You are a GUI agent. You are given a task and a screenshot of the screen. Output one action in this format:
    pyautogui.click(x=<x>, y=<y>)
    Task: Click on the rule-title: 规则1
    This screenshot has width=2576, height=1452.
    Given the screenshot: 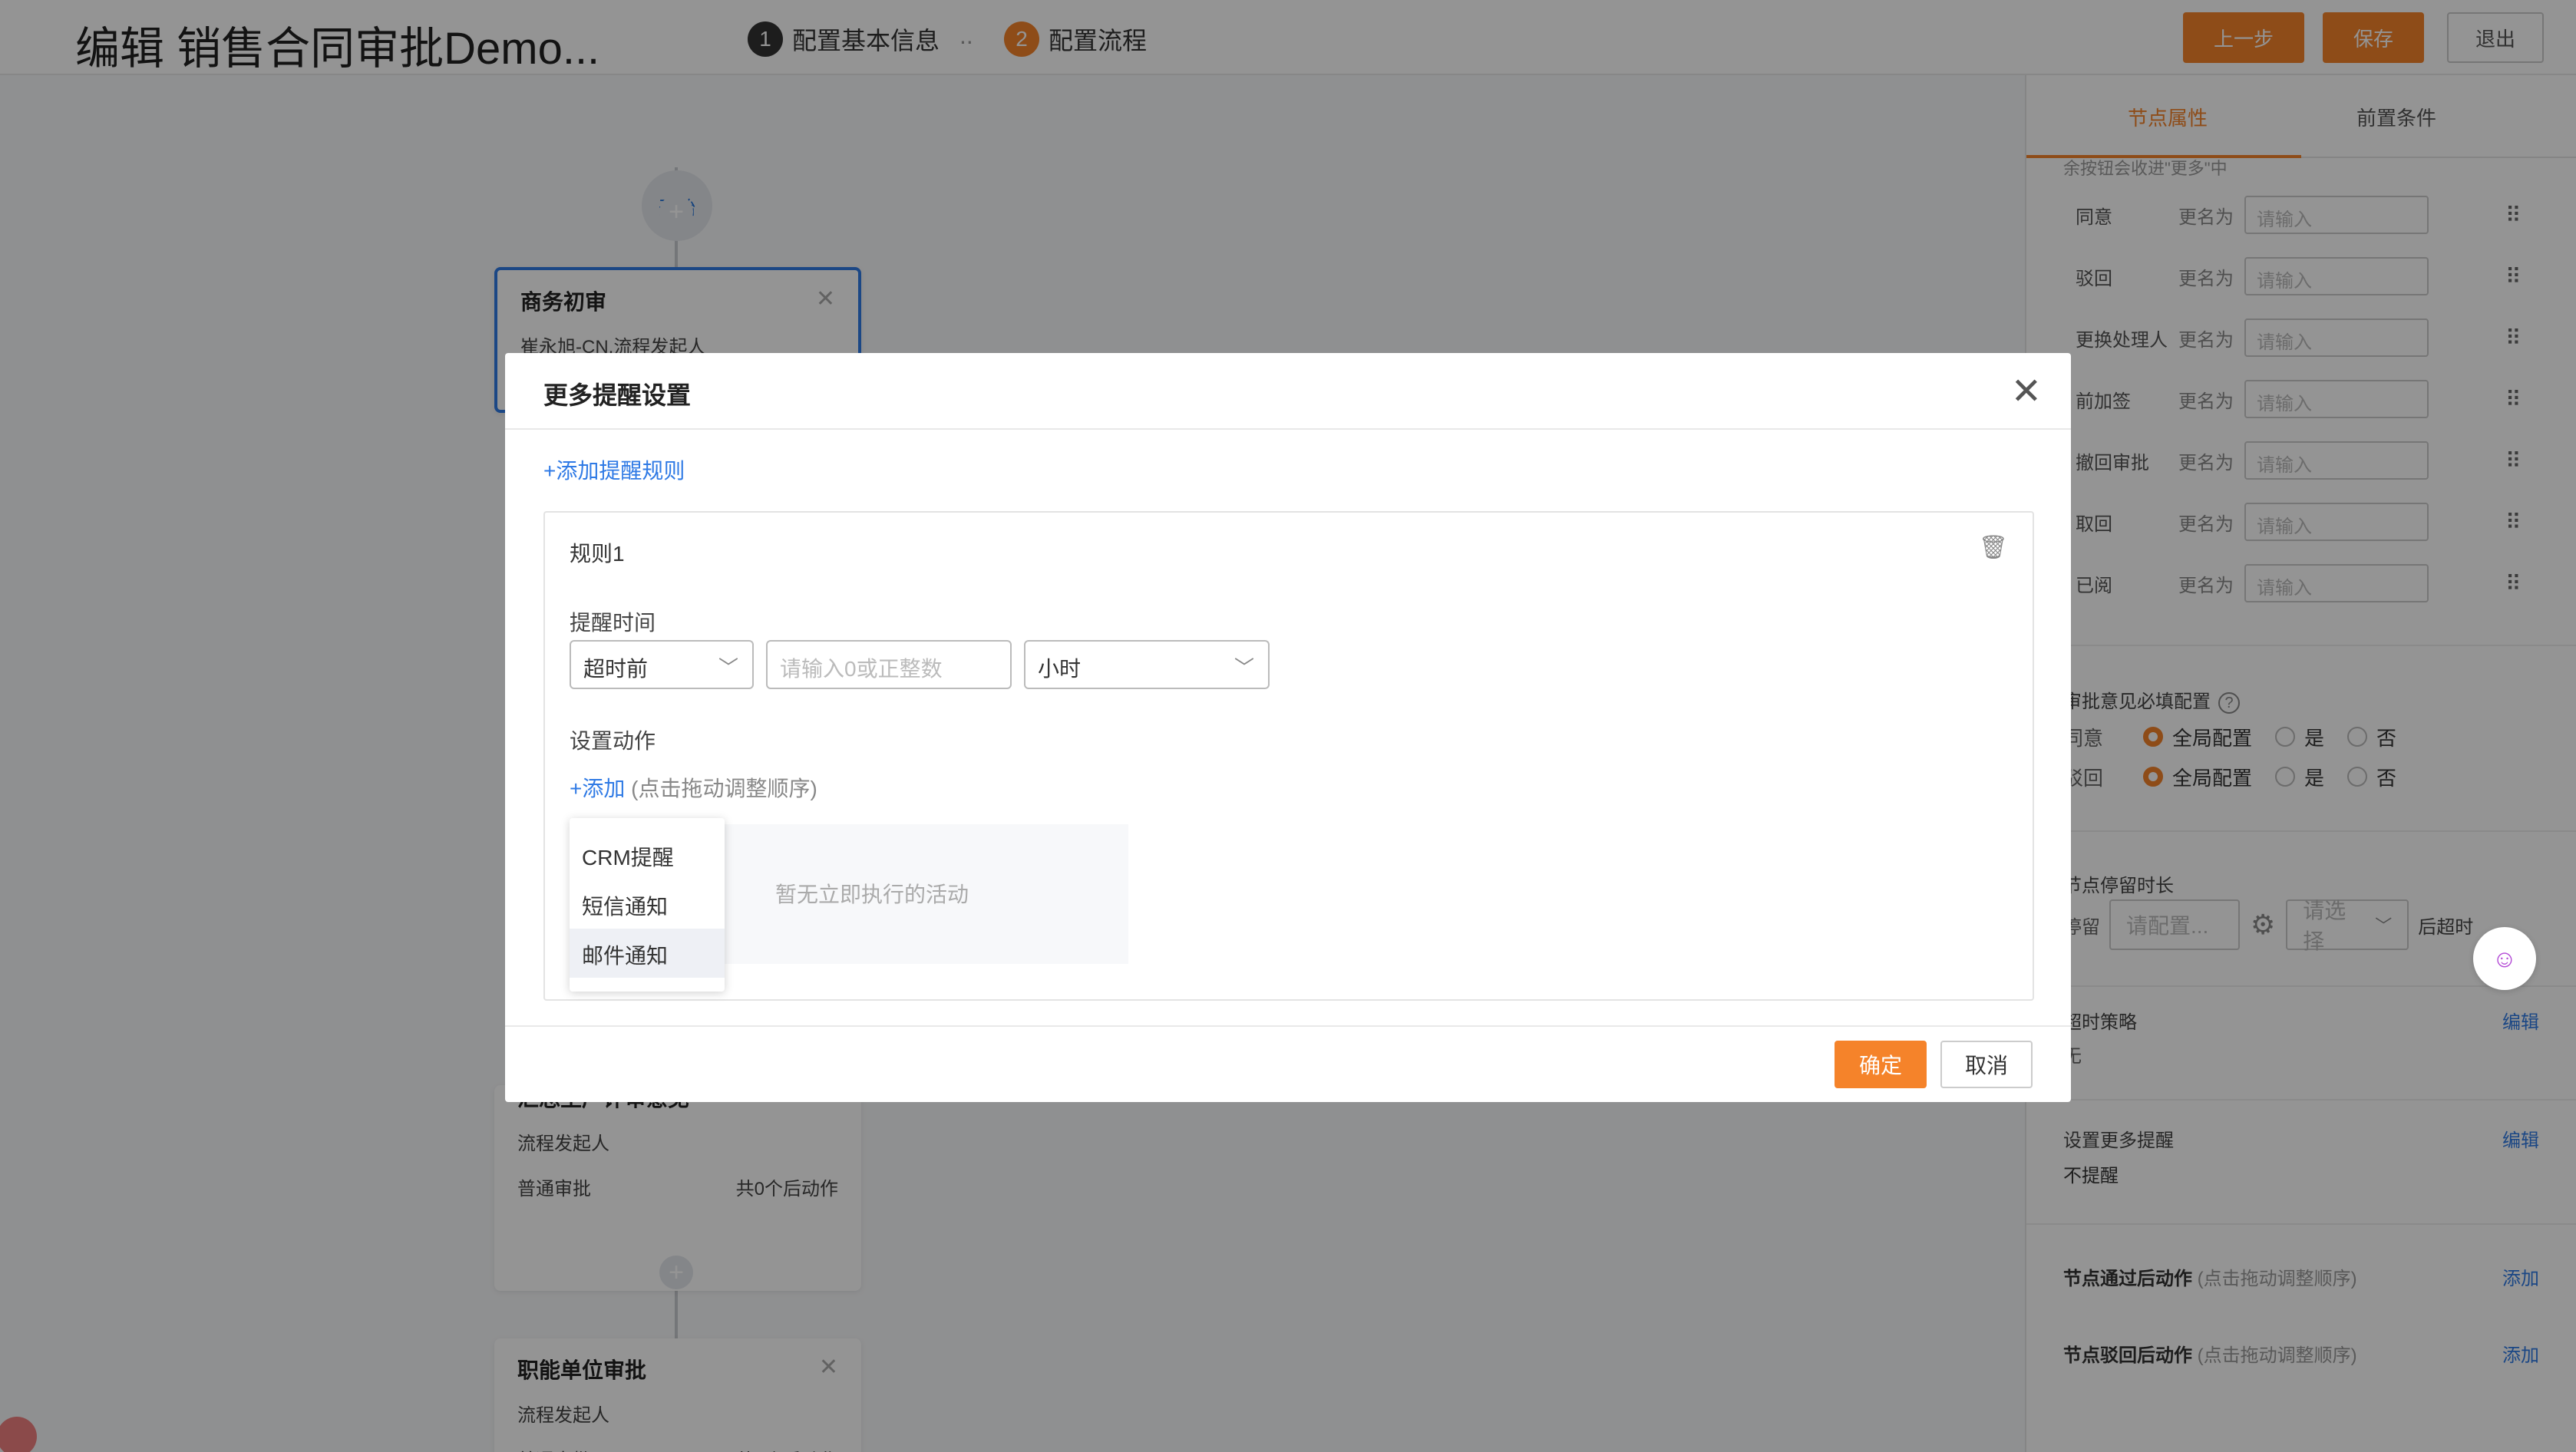 What is the action you would take?
    pyautogui.click(x=597, y=554)
    